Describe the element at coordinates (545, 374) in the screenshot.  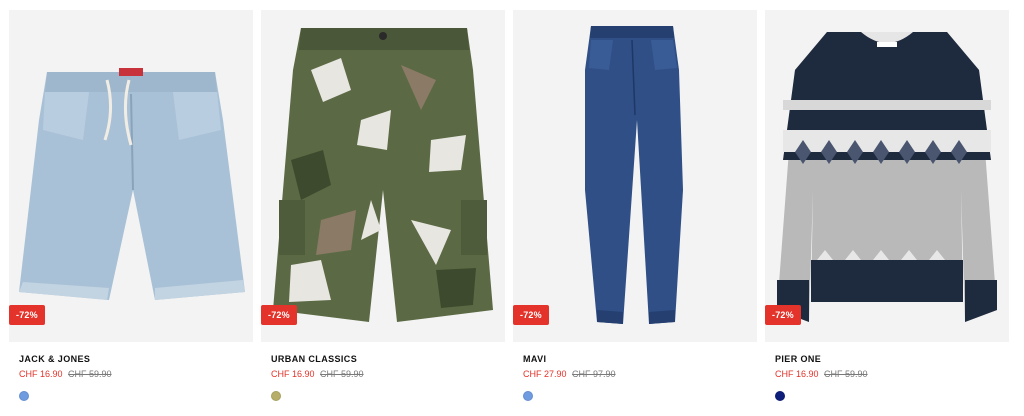
I see `sale-price: CHF 27.90` at that location.